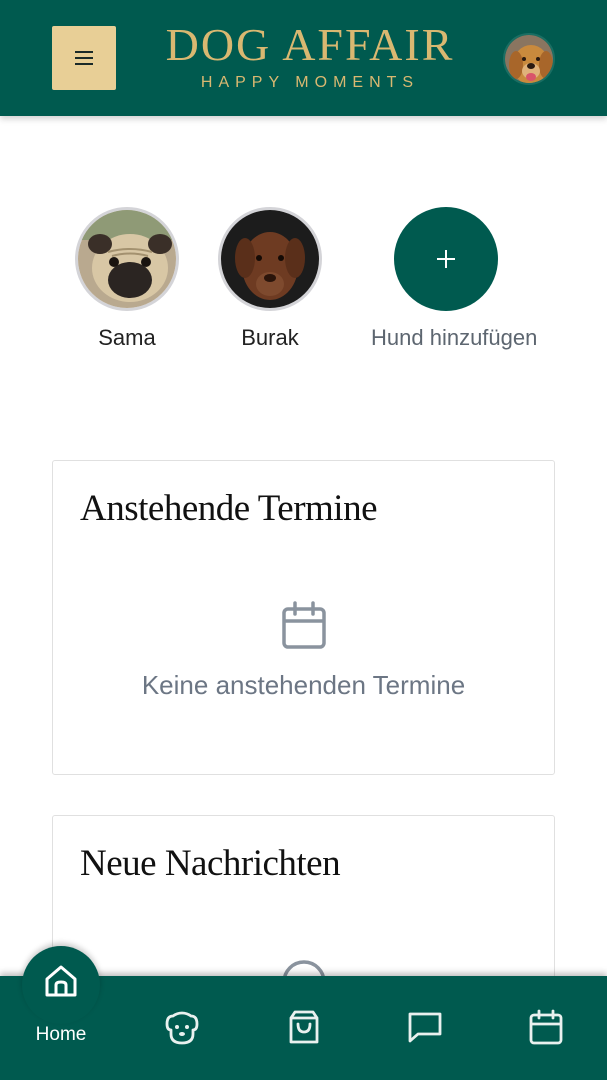  I want to click on appointments-empty-state: Keine anstehenden Termine, so click(303, 651).